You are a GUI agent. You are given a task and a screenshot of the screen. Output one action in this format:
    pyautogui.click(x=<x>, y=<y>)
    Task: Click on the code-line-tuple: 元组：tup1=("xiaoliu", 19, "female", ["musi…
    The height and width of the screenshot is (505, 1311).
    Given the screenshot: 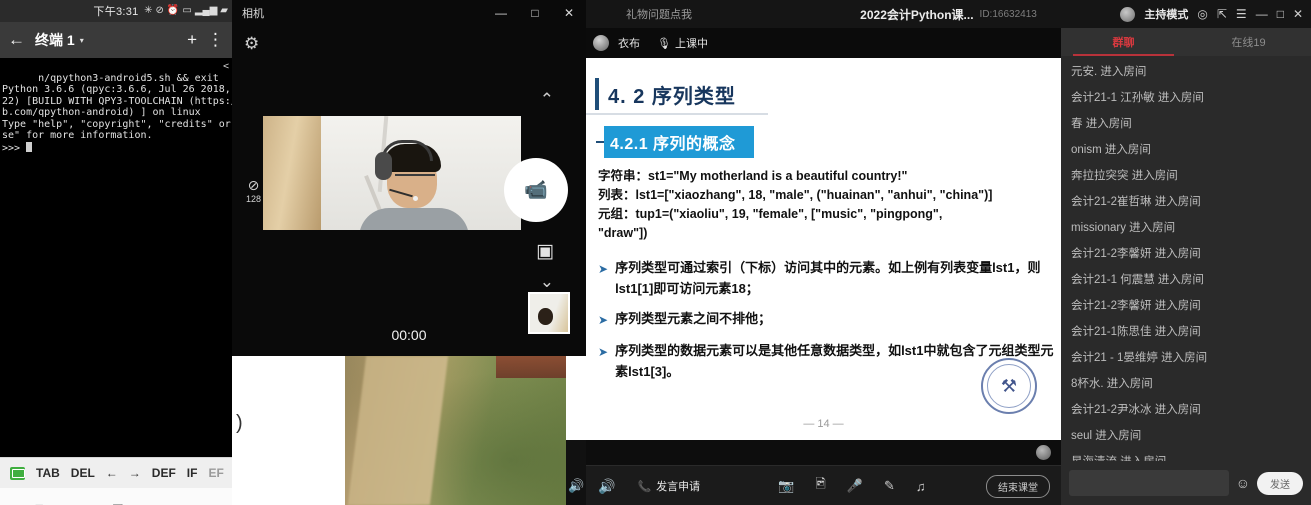 What is the action you would take?
    pyautogui.click(x=770, y=214)
    